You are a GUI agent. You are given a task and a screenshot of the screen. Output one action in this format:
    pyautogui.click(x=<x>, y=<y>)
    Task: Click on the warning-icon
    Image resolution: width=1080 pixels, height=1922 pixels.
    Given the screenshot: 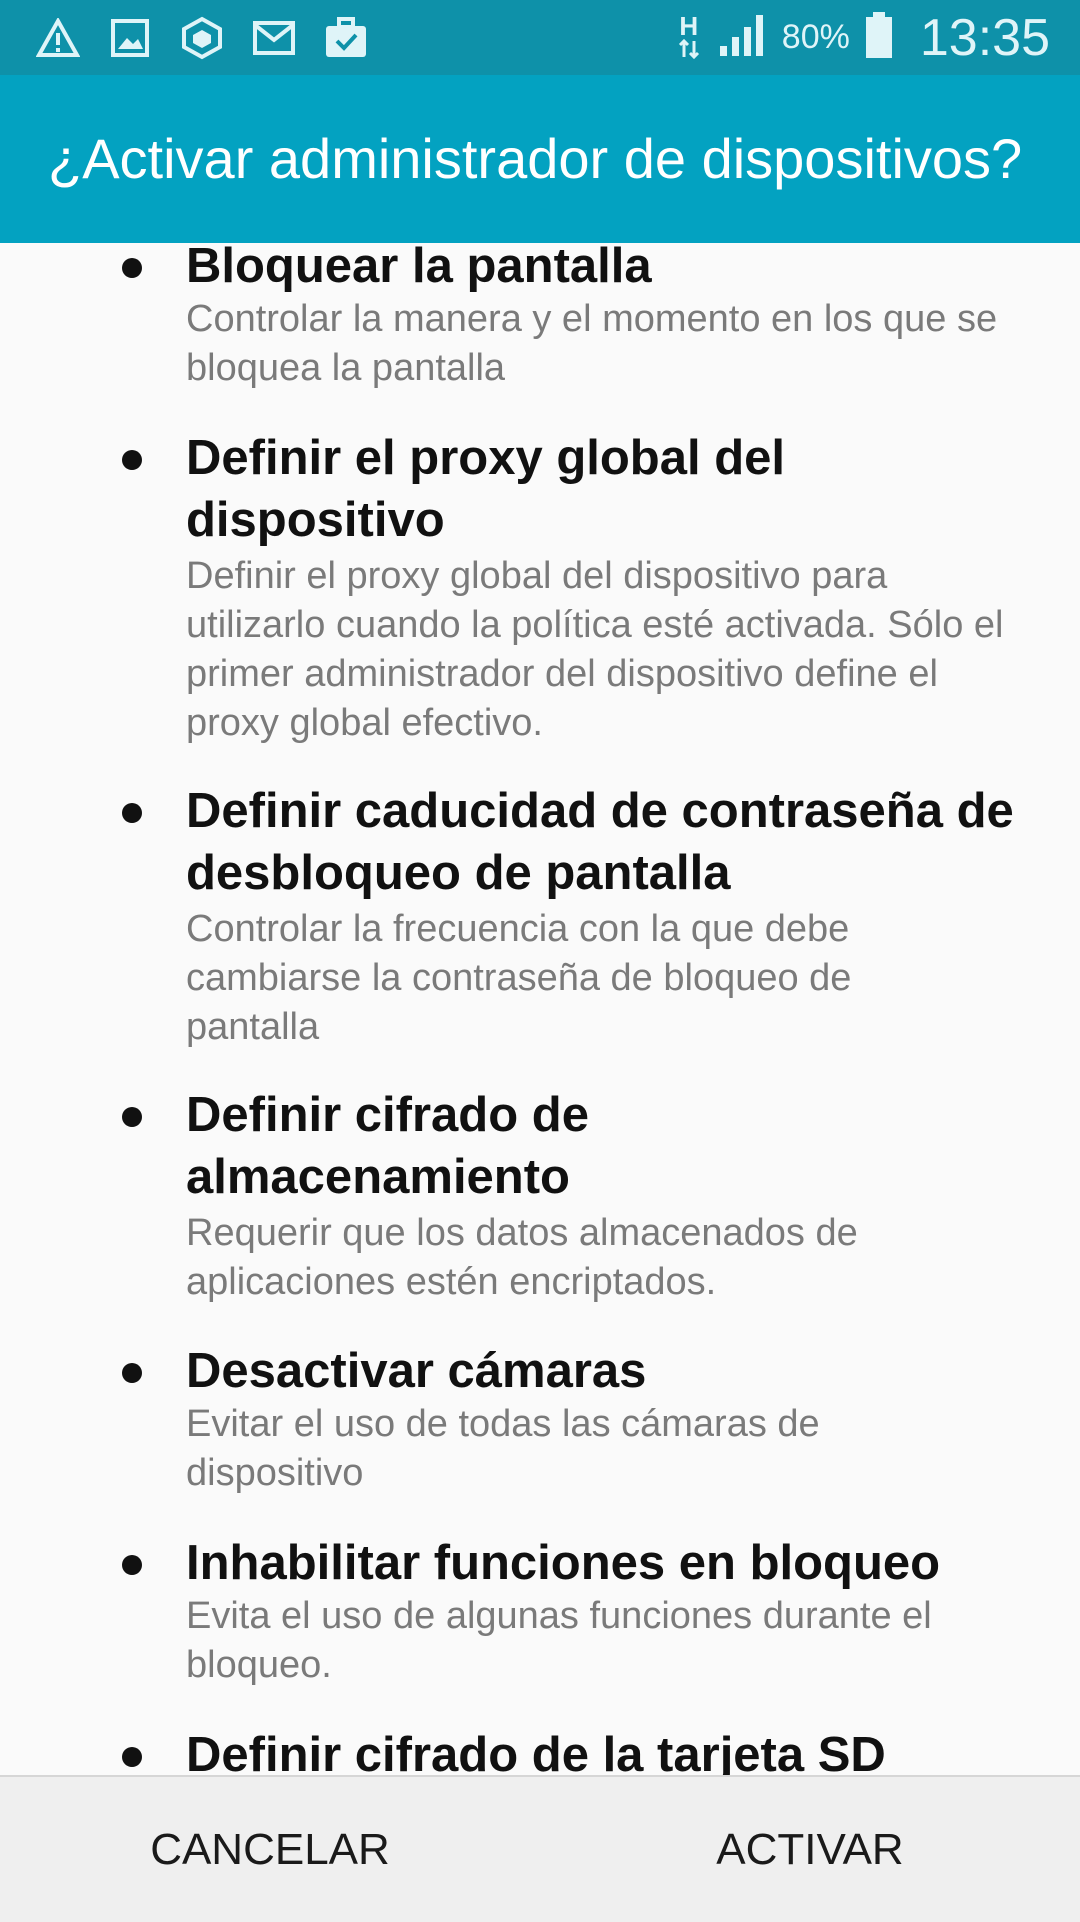 What is the action you would take?
    pyautogui.click(x=58, y=38)
    